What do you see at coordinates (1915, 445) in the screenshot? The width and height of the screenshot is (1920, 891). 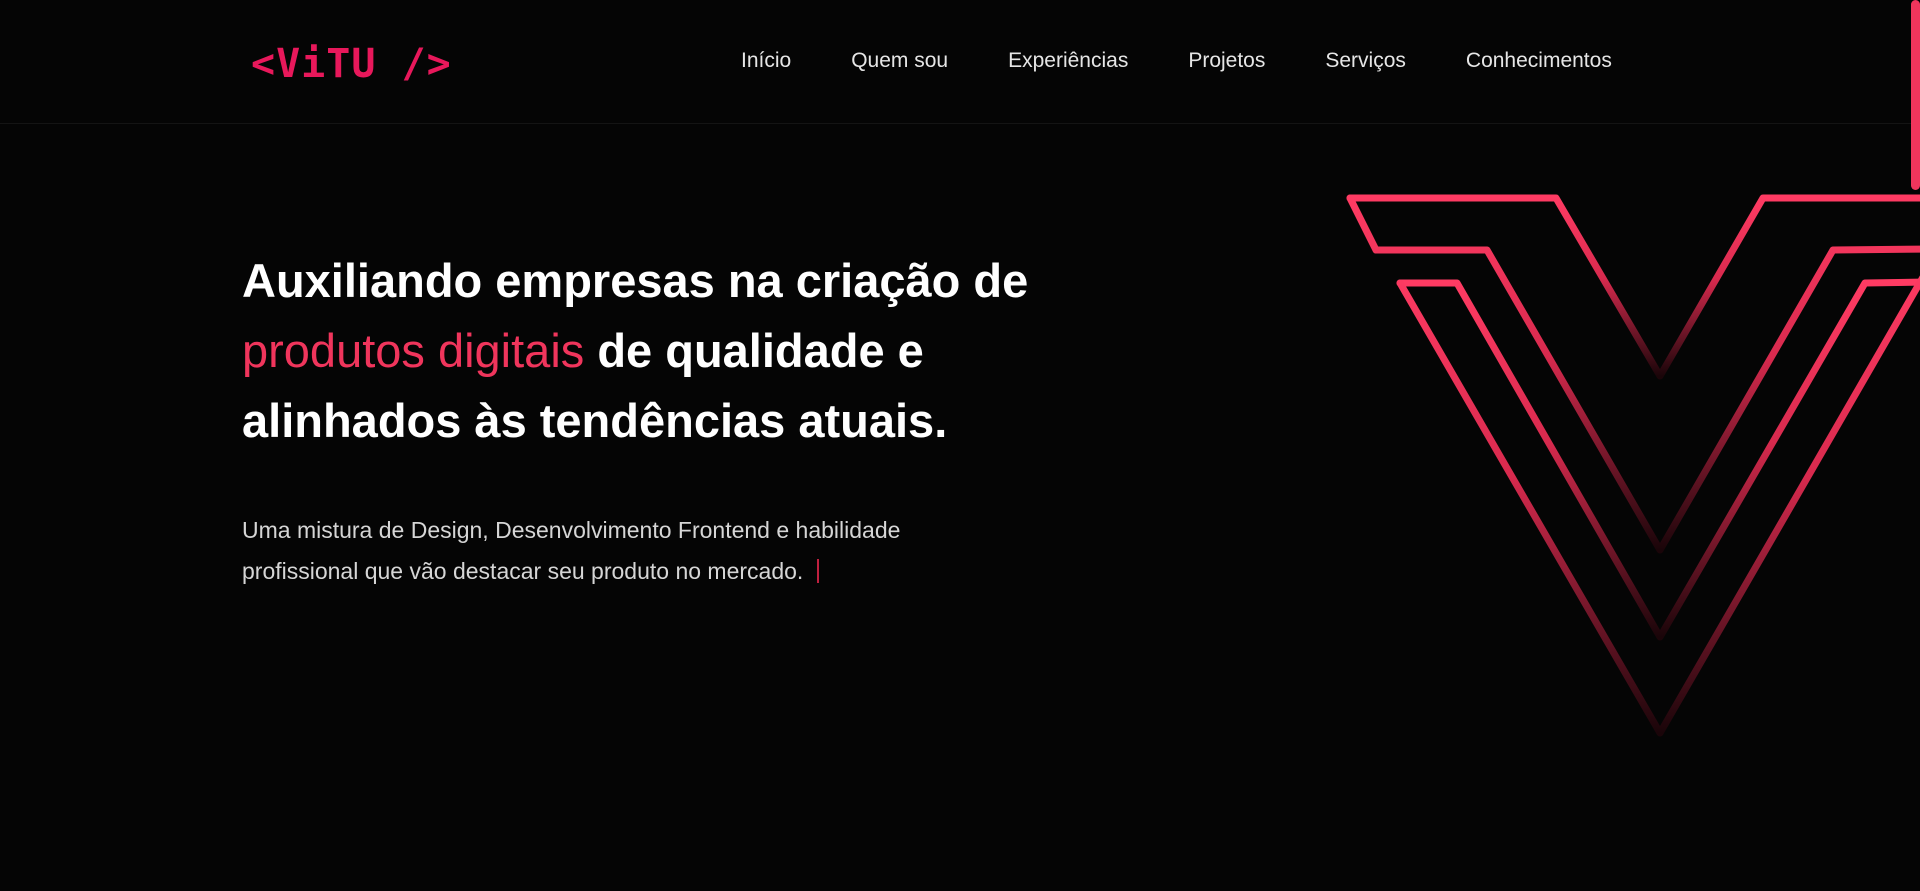 I see `page-scrollbar` at bounding box center [1915, 445].